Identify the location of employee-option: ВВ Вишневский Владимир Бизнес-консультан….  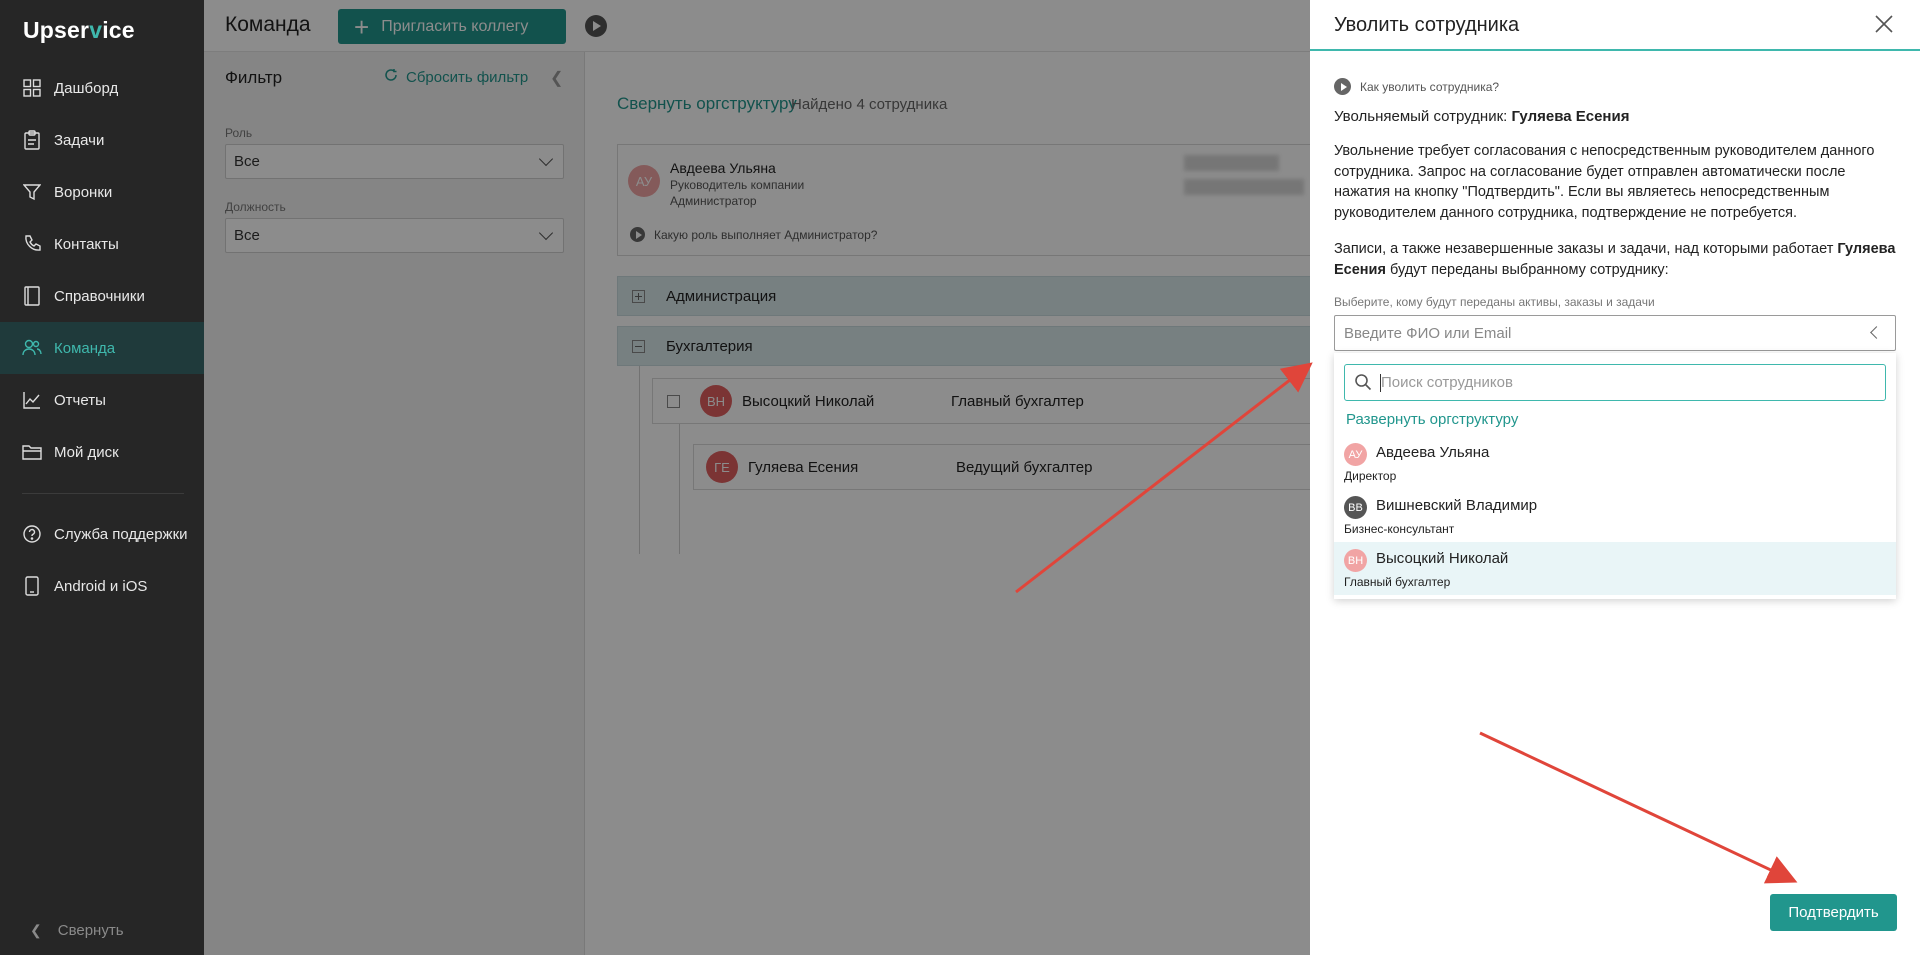
(1615, 515).